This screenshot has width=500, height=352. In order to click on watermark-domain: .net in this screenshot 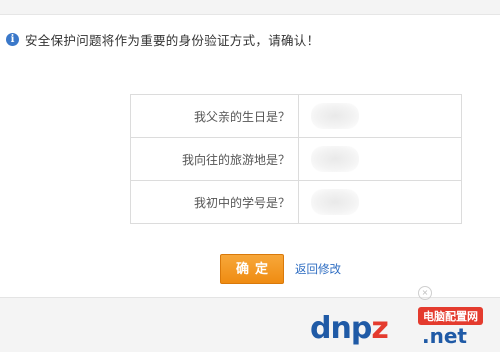, I will do `click(444, 336)`.